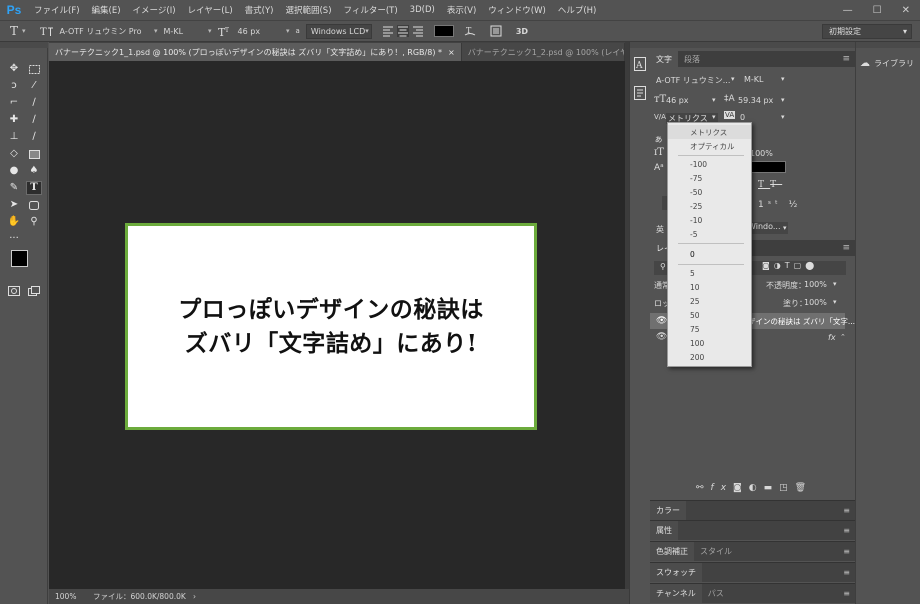  I want to click on path-selection-icon: ➤, so click(14, 205).